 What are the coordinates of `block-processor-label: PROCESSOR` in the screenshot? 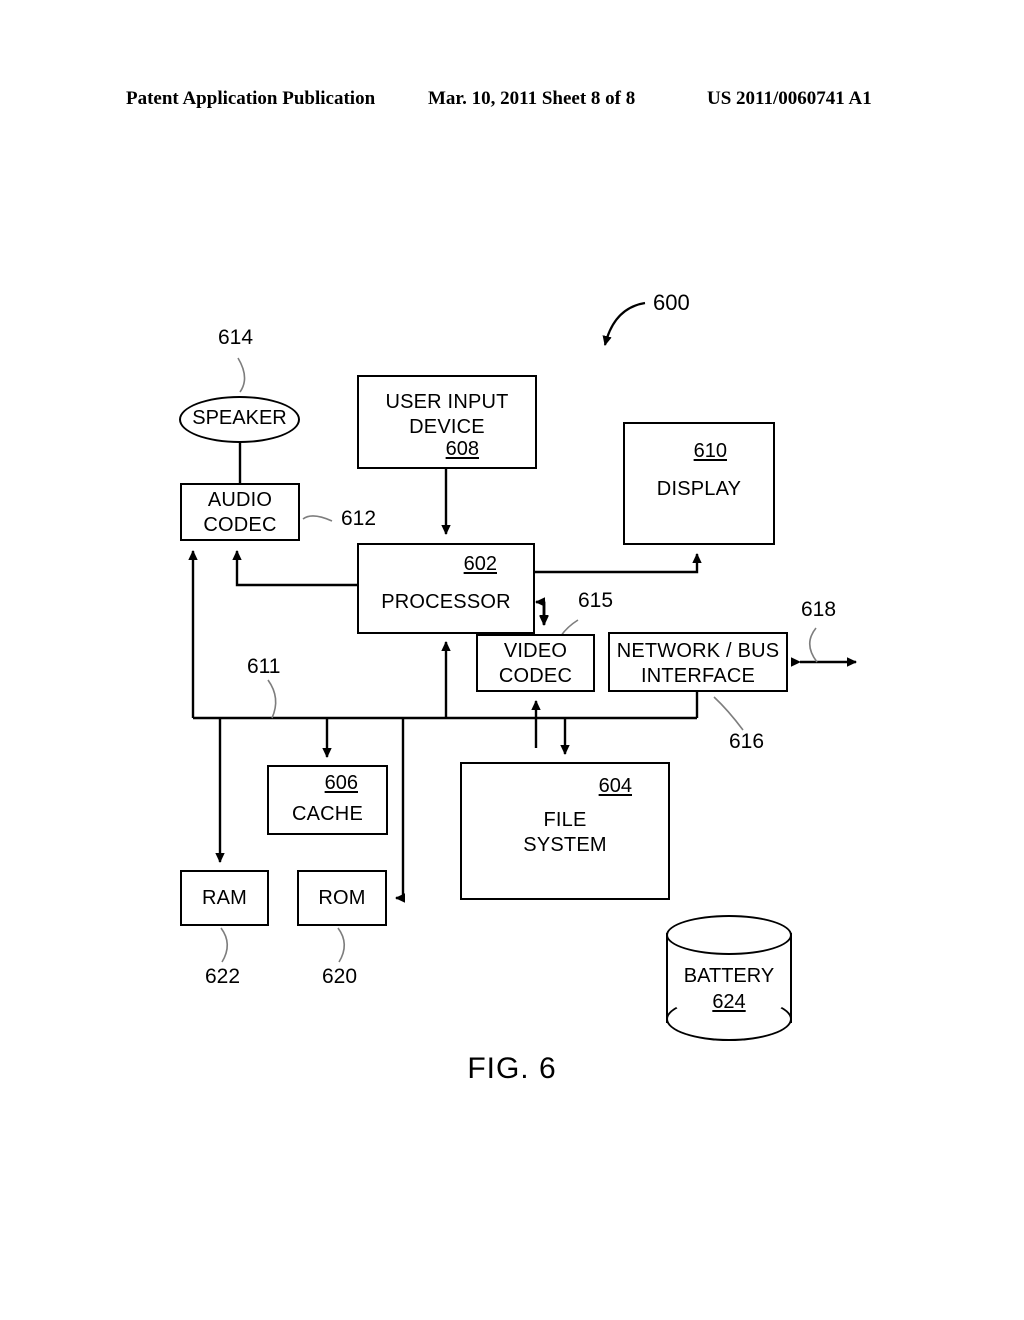 It's located at (446, 602).